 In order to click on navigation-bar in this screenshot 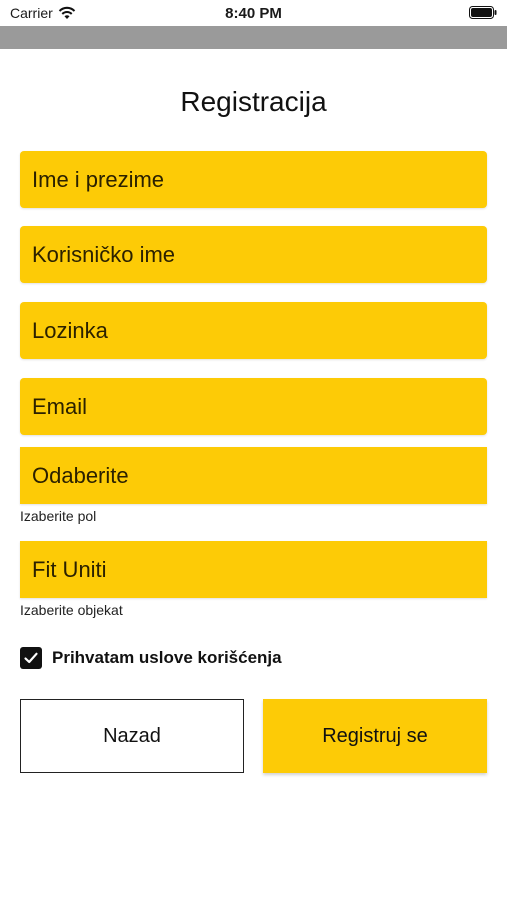, I will do `click(253, 37)`.